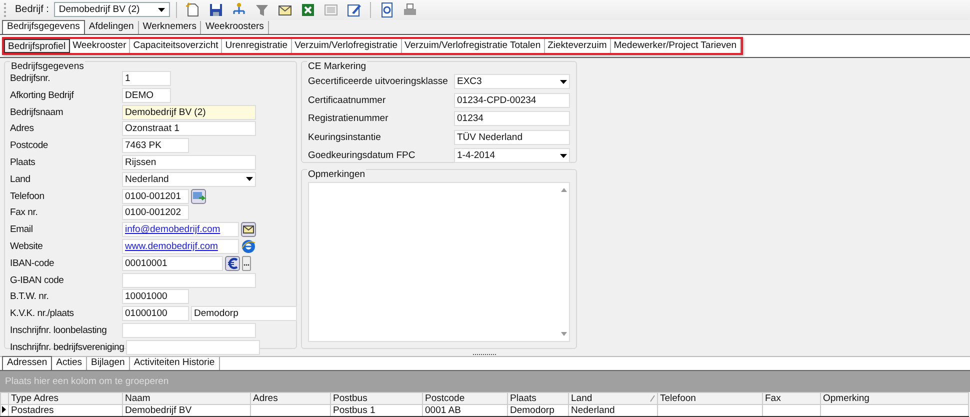  Describe the element at coordinates (439, 262) in the screenshot. I see `remarks-field` at that location.